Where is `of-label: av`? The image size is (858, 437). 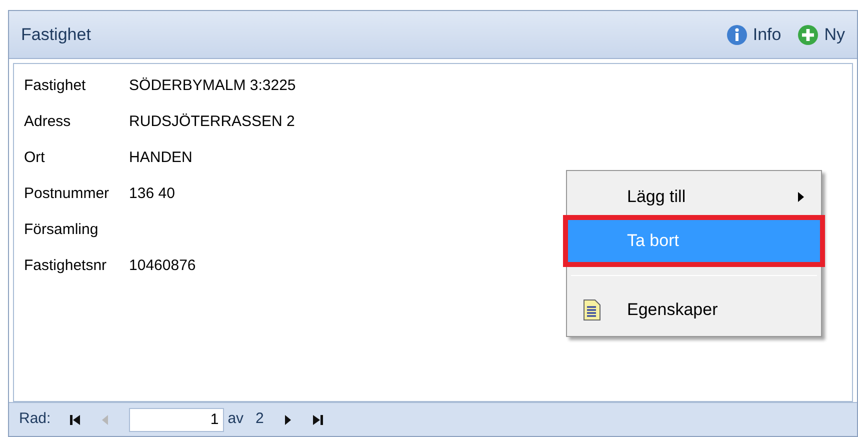 of-label: av is located at coordinates (236, 419).